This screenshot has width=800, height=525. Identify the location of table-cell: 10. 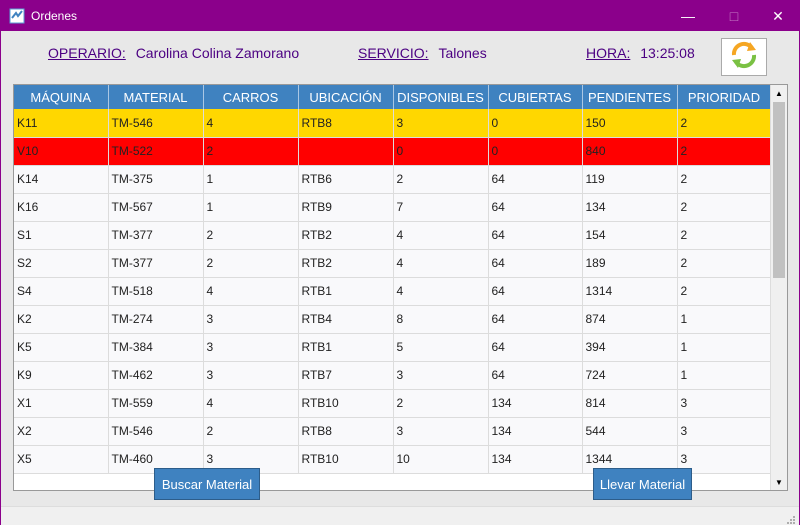
(441, 459).